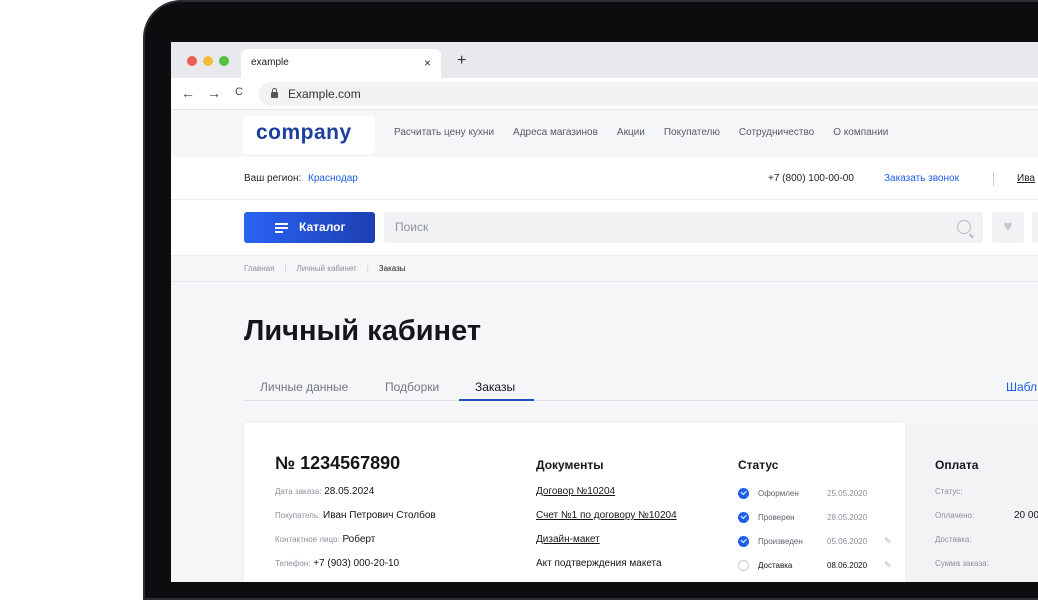  Describe the element at coordinates (412, 227) in the screenshot. I see `search-placeholder: Поиск` at that location.